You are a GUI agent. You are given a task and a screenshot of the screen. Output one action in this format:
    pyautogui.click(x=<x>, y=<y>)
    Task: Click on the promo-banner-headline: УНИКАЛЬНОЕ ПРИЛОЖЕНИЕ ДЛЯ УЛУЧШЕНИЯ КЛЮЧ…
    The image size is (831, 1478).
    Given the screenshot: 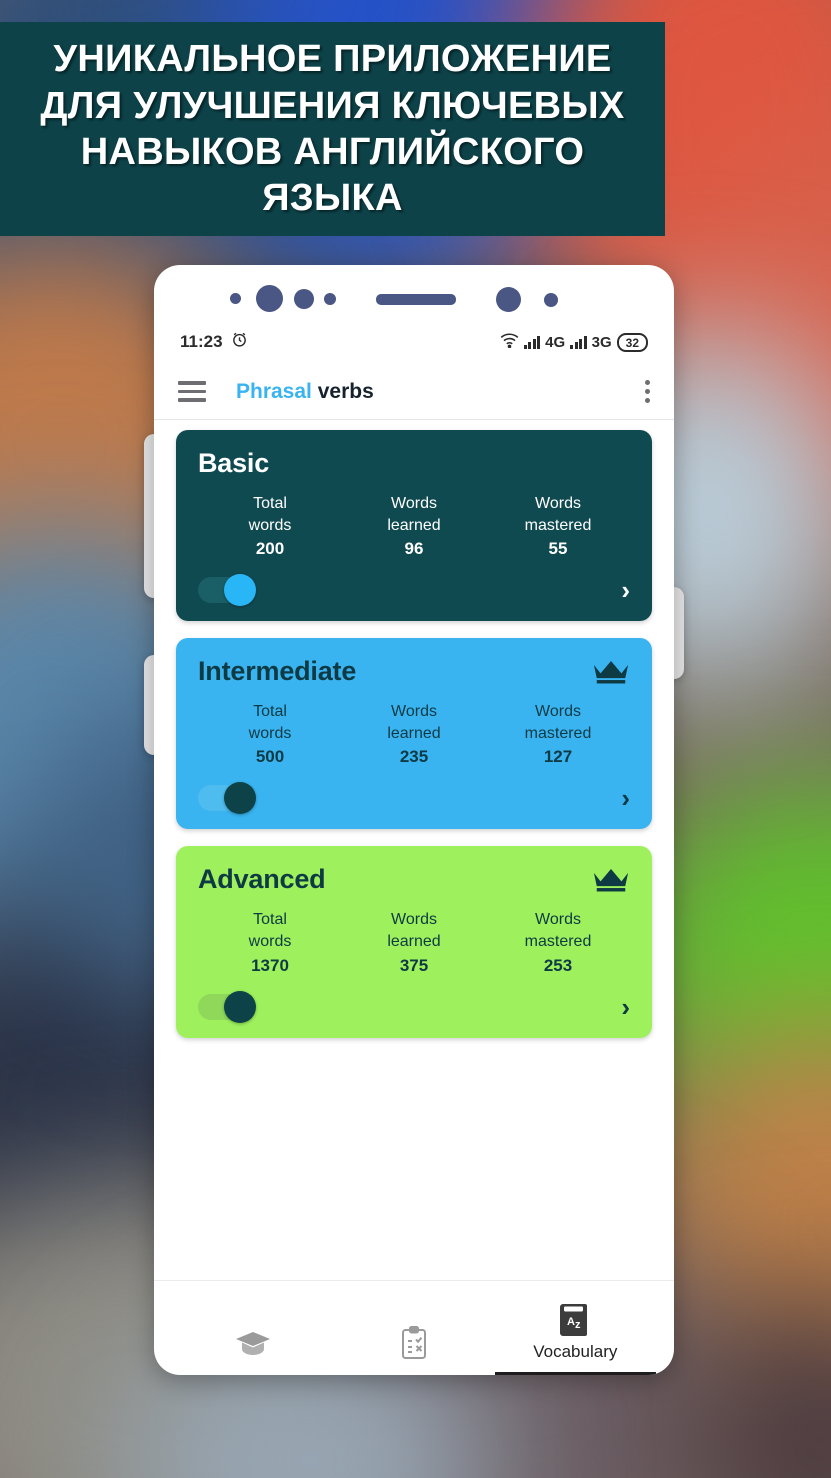 What is the action you would take?
    pyautogui.click(x=332, y=128)
    